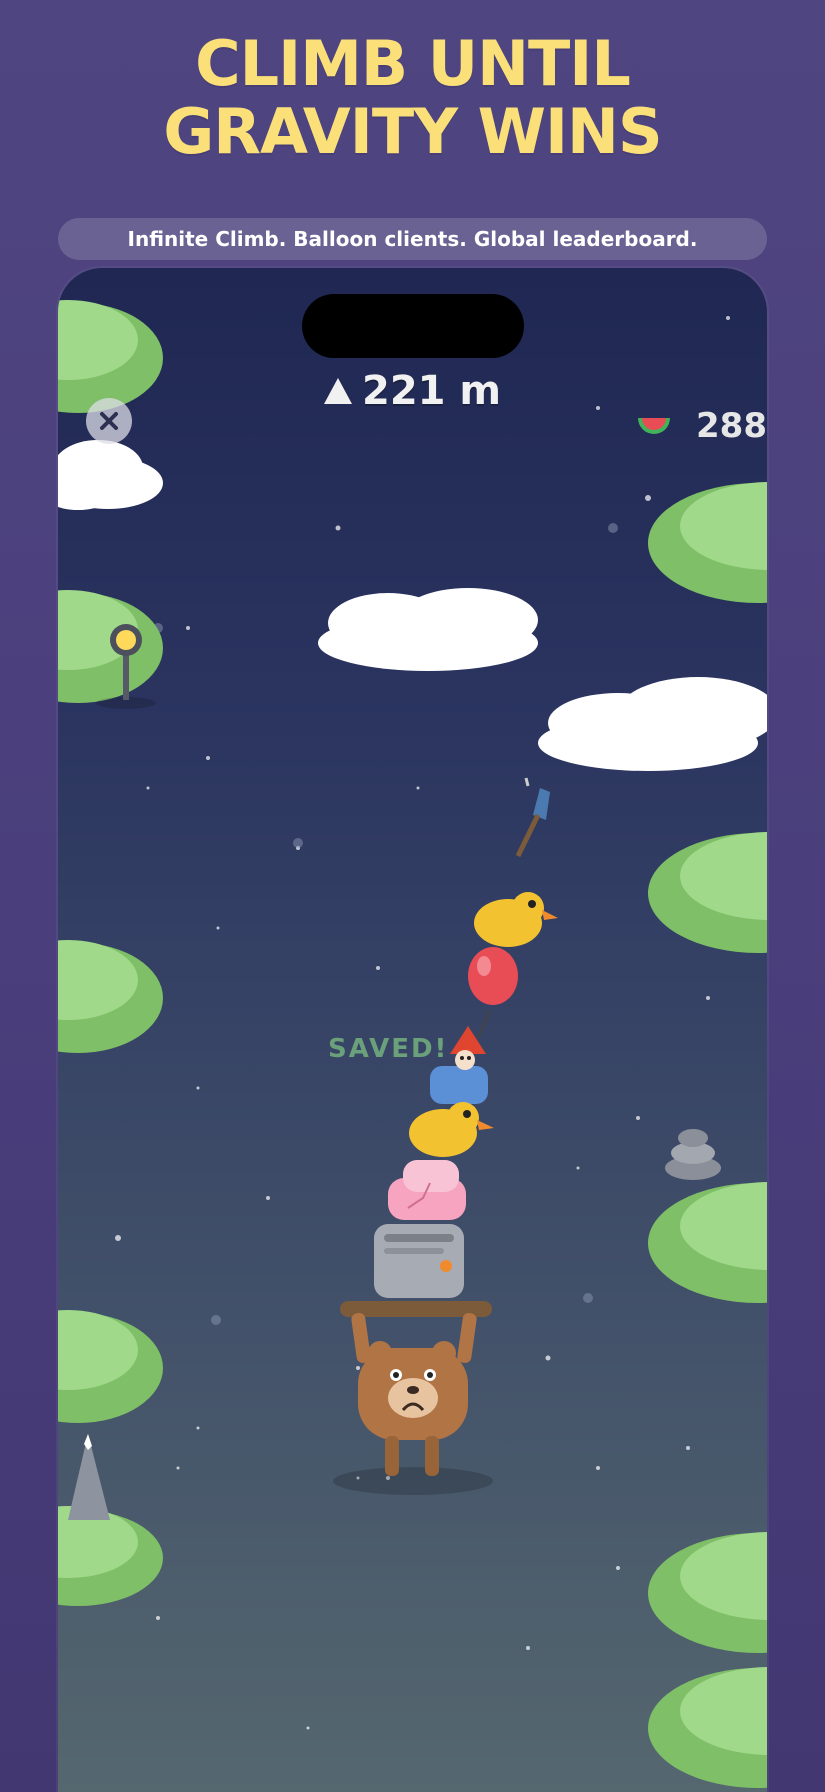 The width and height of the screenshot is (825, 1792). What do you see at coordinates (388, 1049) in the screenshot?
I see `saved-popup: SAVED!` at bounding box center [388, 1049].